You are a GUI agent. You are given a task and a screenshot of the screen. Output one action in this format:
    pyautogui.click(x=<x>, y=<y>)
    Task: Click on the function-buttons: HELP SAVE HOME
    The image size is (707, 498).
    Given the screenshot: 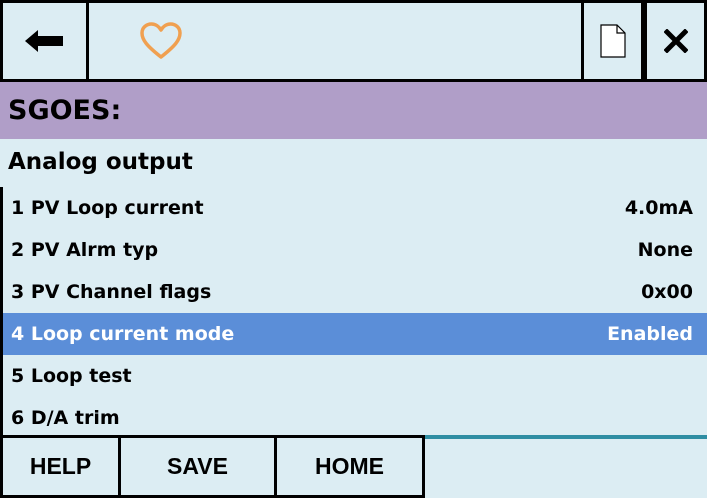 What is the action you would take?
    pyautogui.click(x=212, y=466)
    